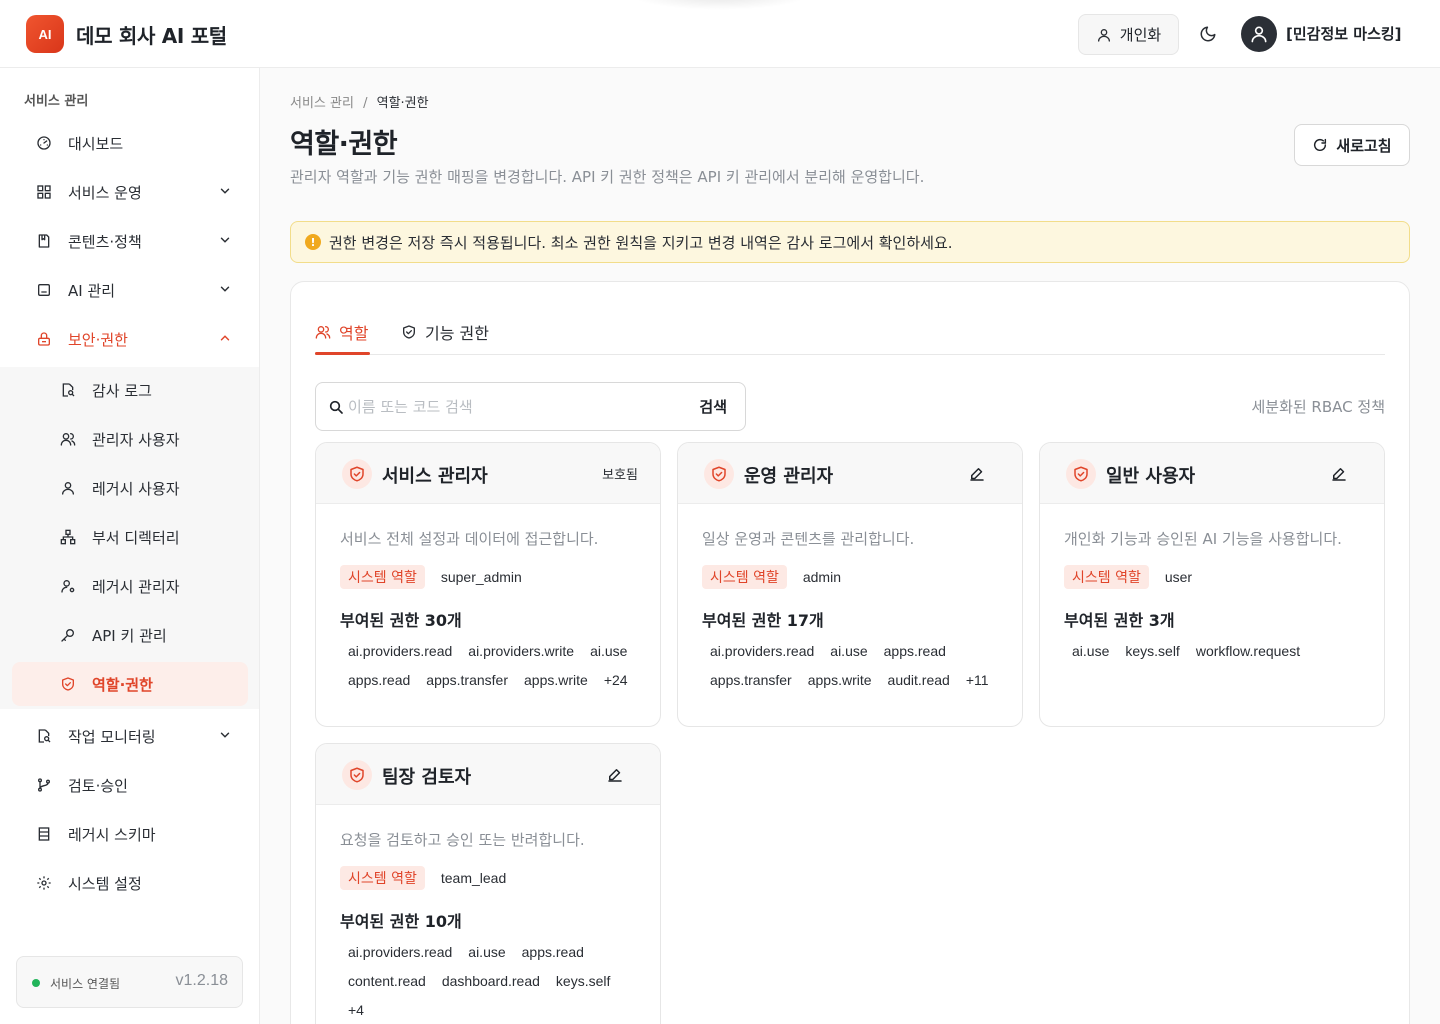  I want to click on search-button: 검색, so click(713, 406).